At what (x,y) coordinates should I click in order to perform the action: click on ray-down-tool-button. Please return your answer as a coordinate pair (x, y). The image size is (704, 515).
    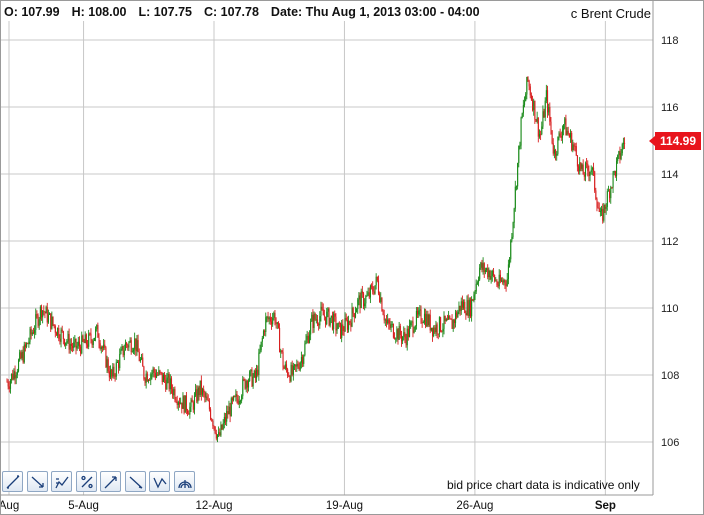
    Looking at the image, I should click on (135, 481).